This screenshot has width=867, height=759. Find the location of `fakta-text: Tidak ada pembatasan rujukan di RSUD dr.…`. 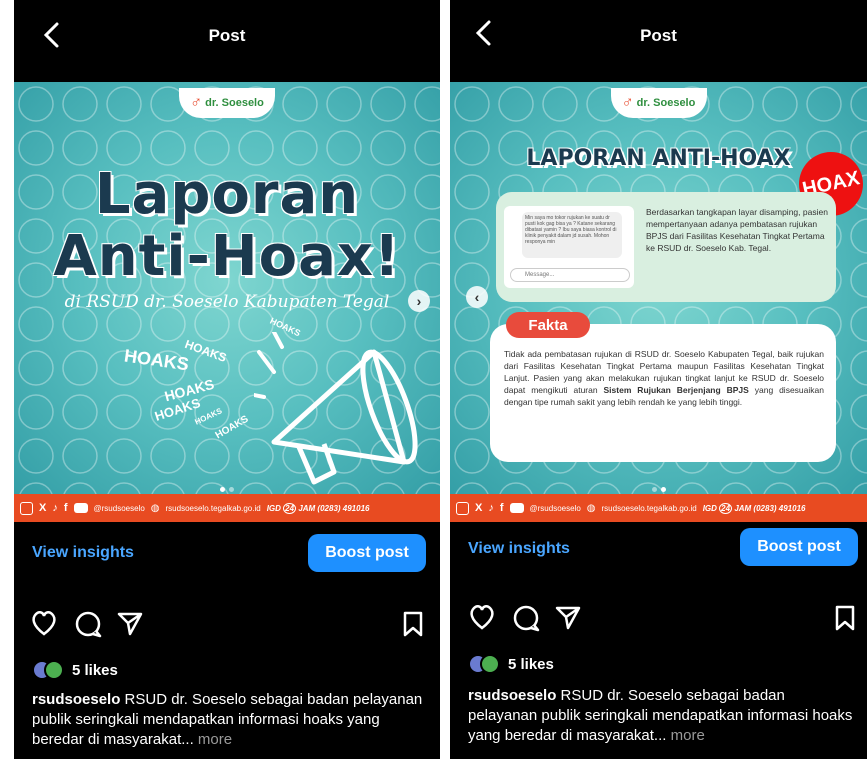

fakta-text: Tidak ada pembatasan rujukan di RSUD dr.… is located at coordinates (664, 378).